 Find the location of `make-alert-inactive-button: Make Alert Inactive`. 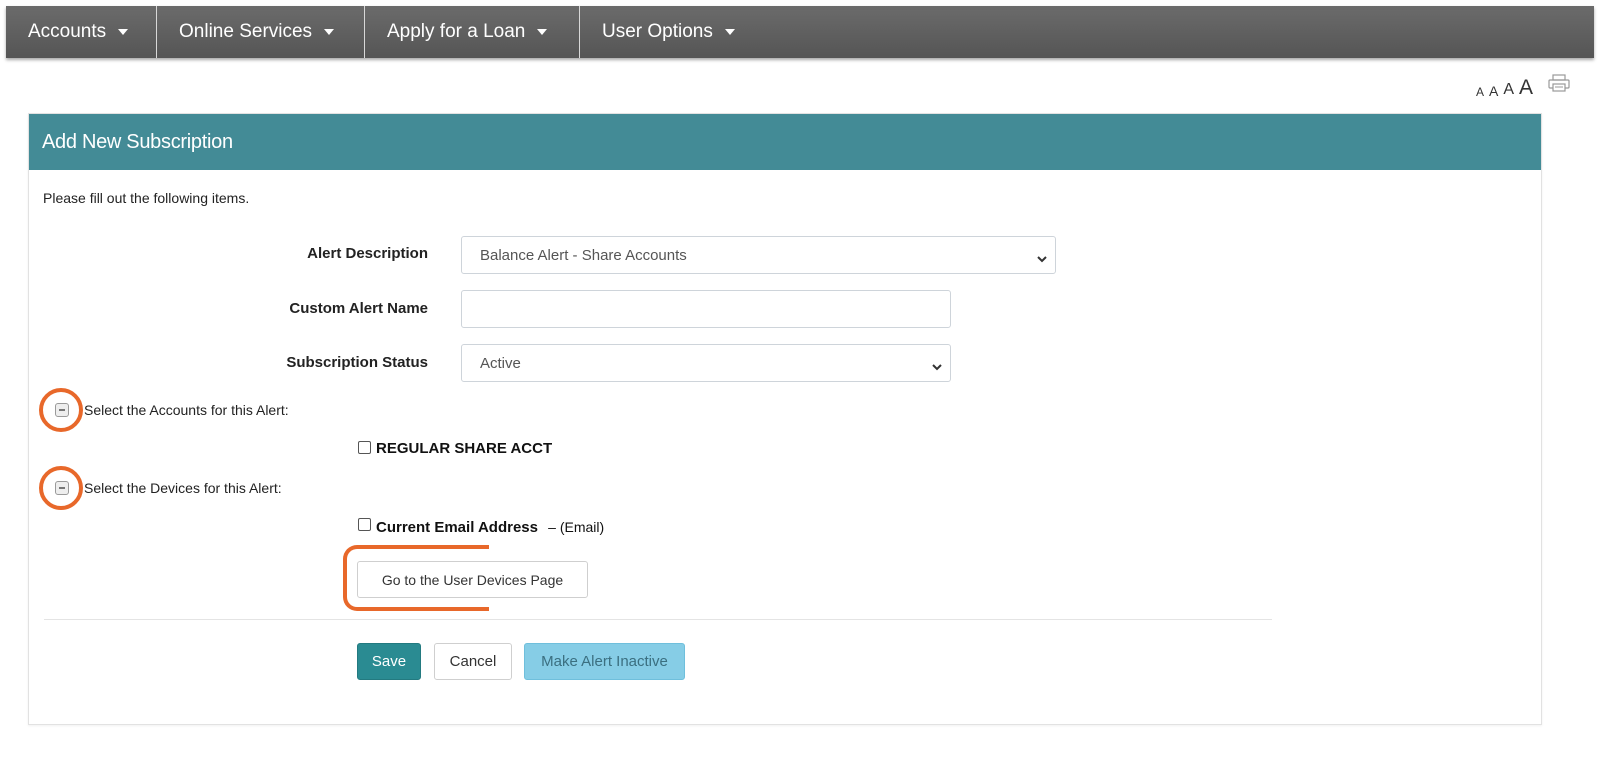

make-alert-inactive-button: Make Alert Inactive is located at coordinates (604, 661).